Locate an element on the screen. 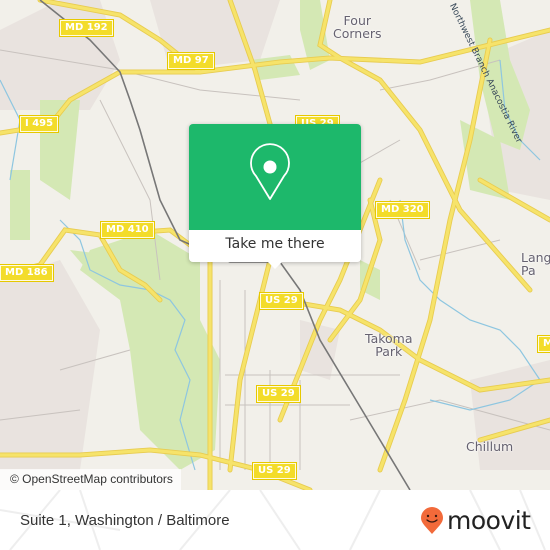  place-label-chillum: Chillum is located at coordinates (490, 446).